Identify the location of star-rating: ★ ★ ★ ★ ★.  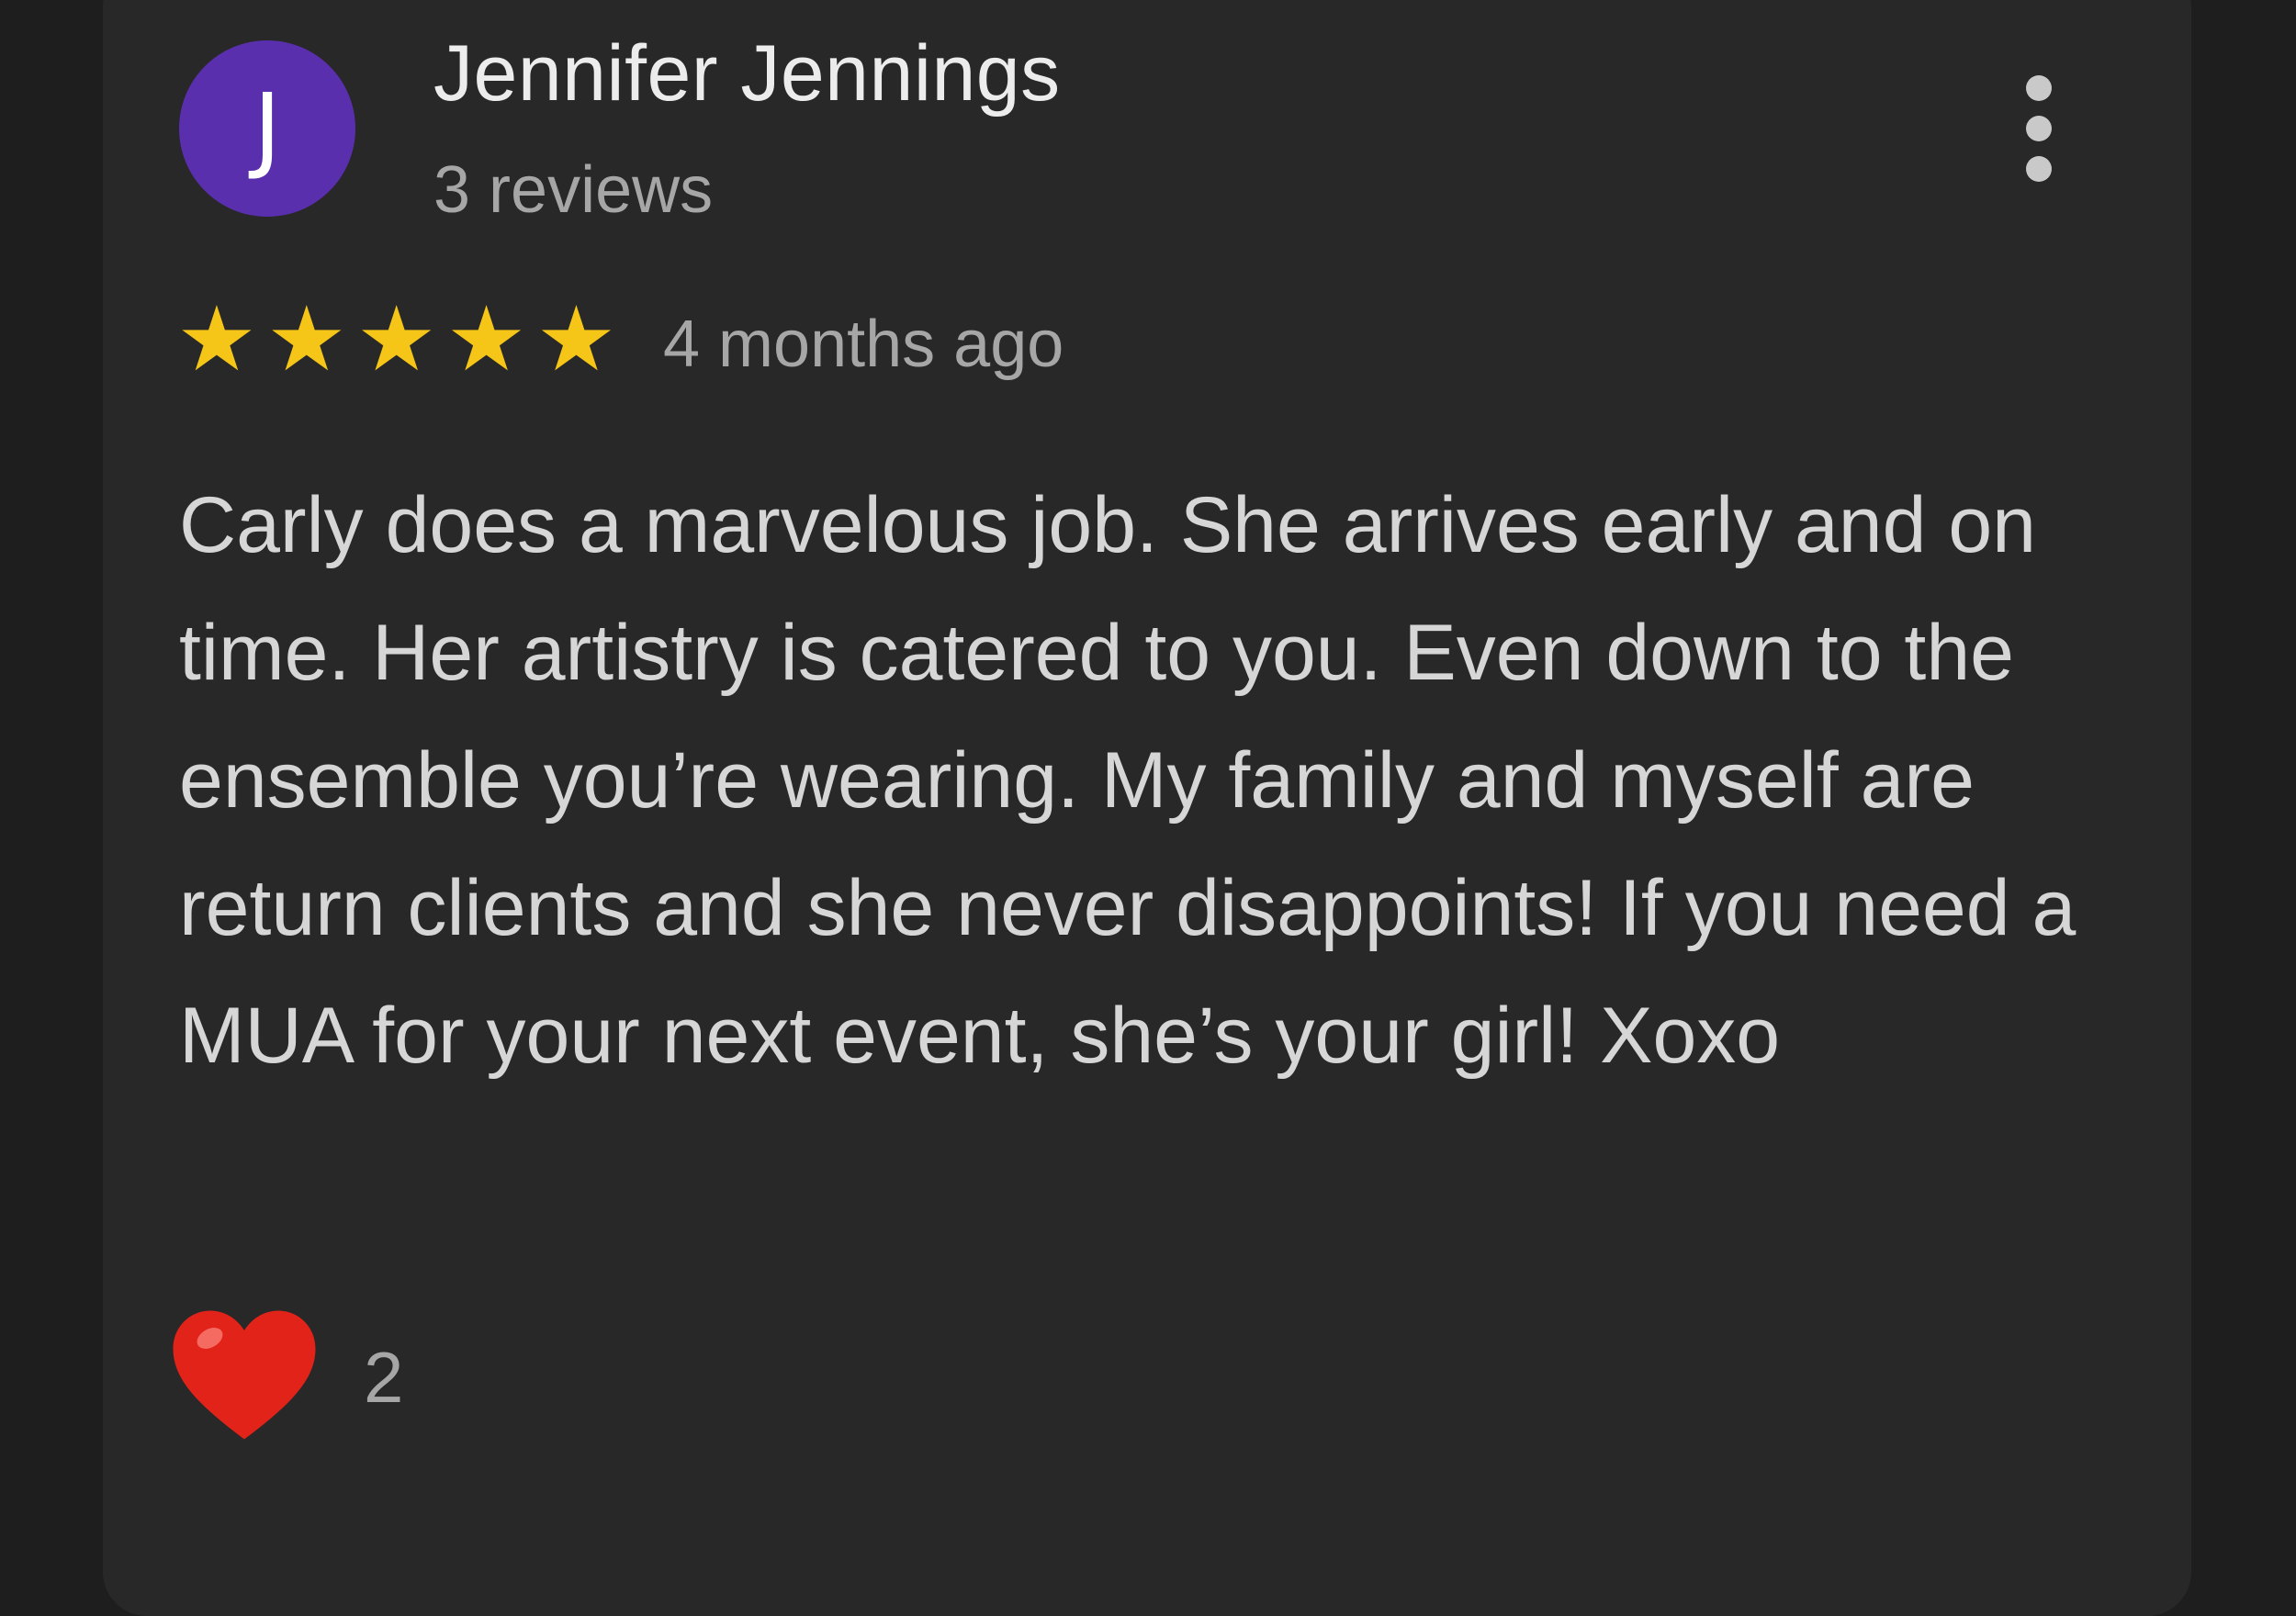
(396, 340).